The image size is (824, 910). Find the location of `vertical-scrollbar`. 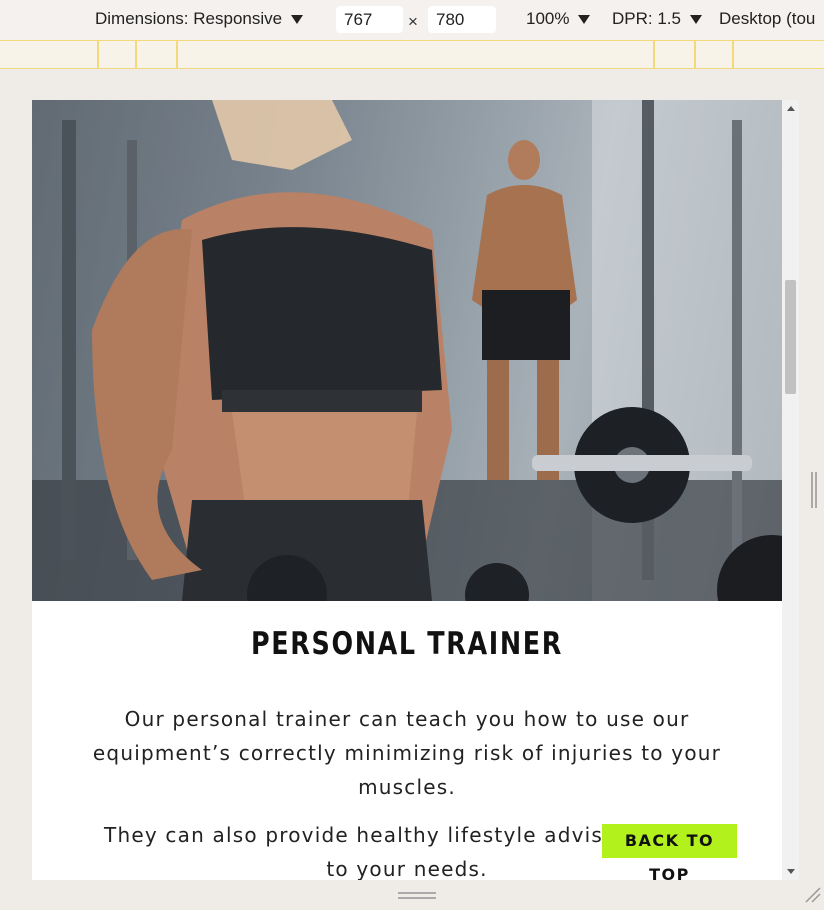

vertical-scrollbar is located at coordinates (790, 490).